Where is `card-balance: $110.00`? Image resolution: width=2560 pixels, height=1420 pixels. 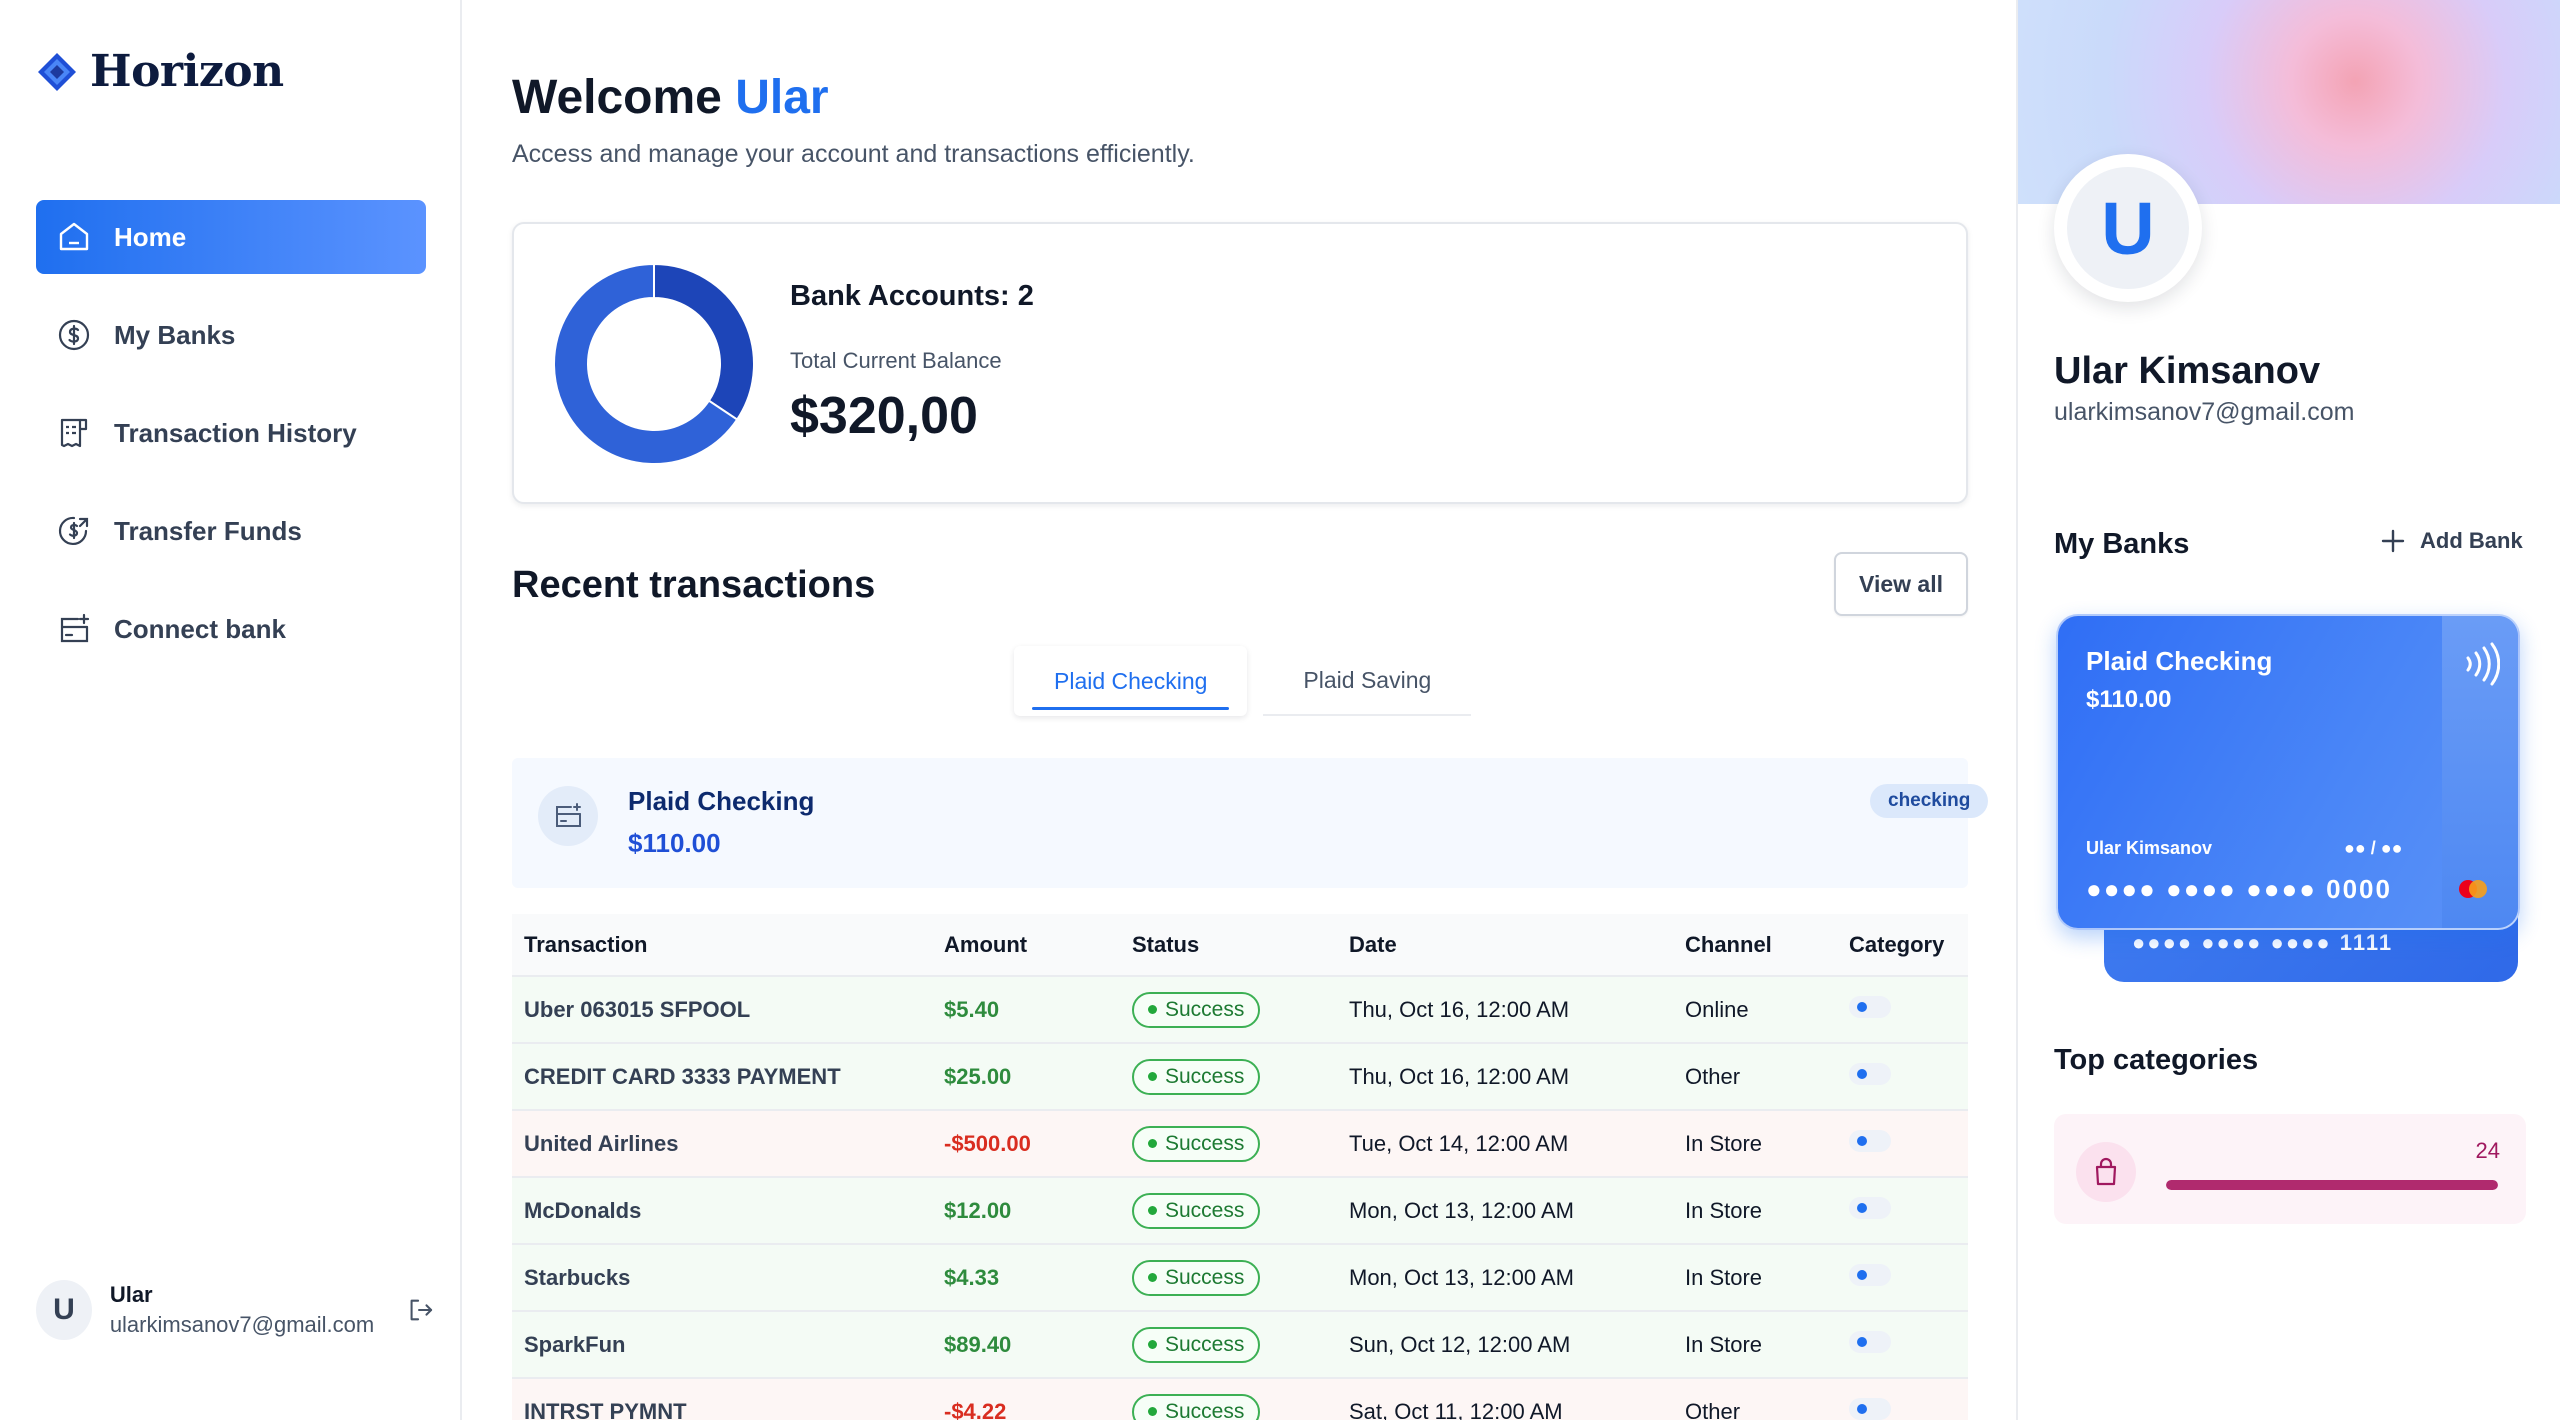 card-balance: $110.00 is located at coordinates (2129, 699).